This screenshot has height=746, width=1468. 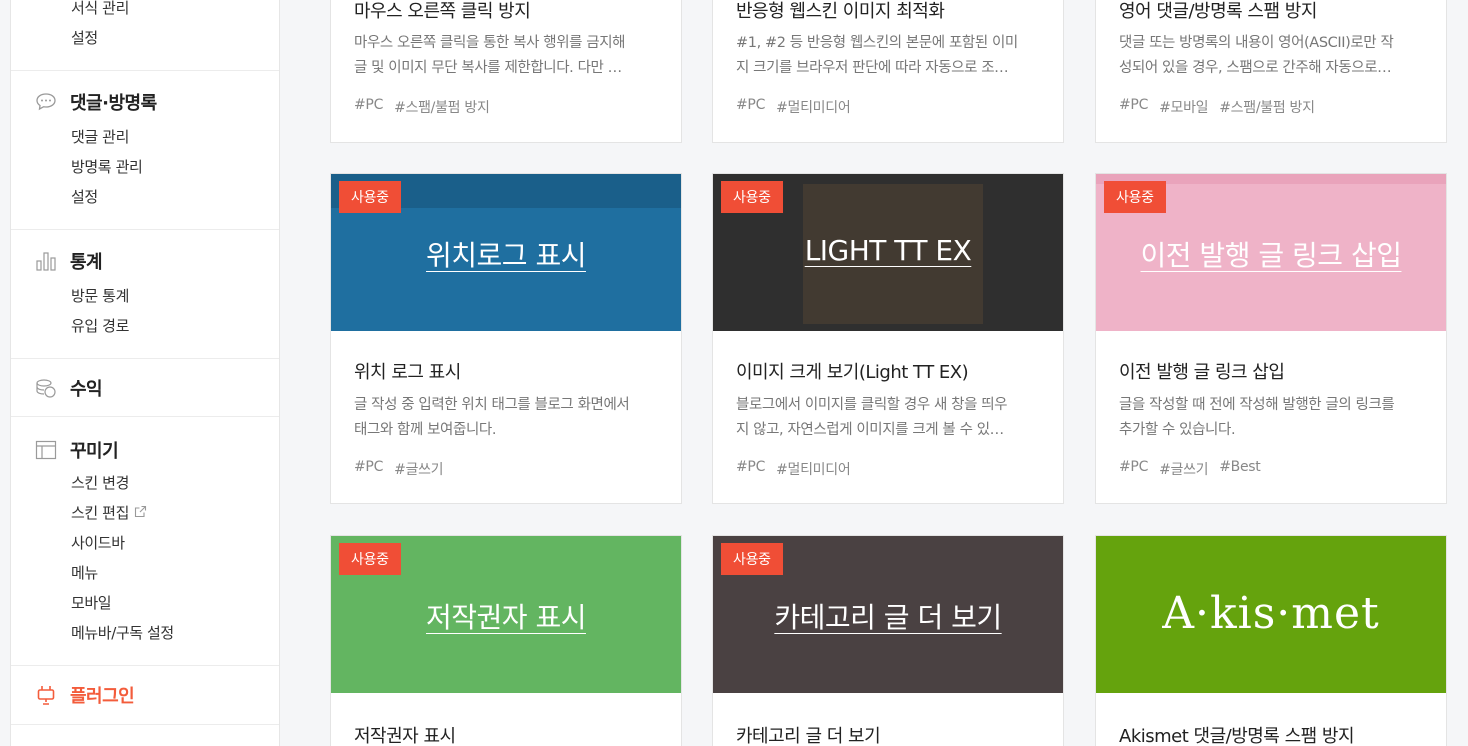 I want to click on card-title: Akismet 댓글/방명록 스팸 방지, so click(x=1237, y=736).